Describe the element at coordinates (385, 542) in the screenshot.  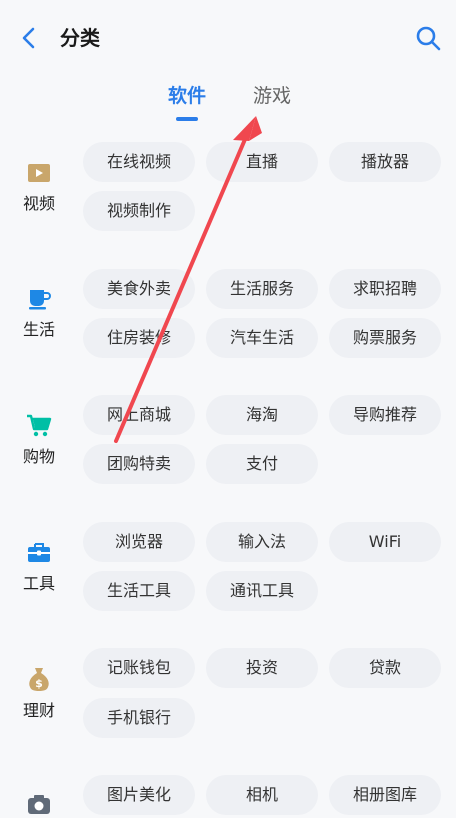
I see `chip-wifi: WiFi` at that location.